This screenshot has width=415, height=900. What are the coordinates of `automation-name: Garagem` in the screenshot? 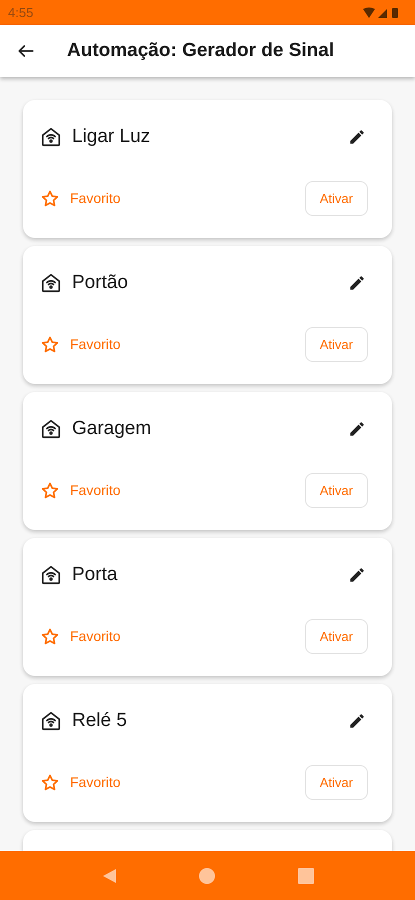 It's located at (112, 429).